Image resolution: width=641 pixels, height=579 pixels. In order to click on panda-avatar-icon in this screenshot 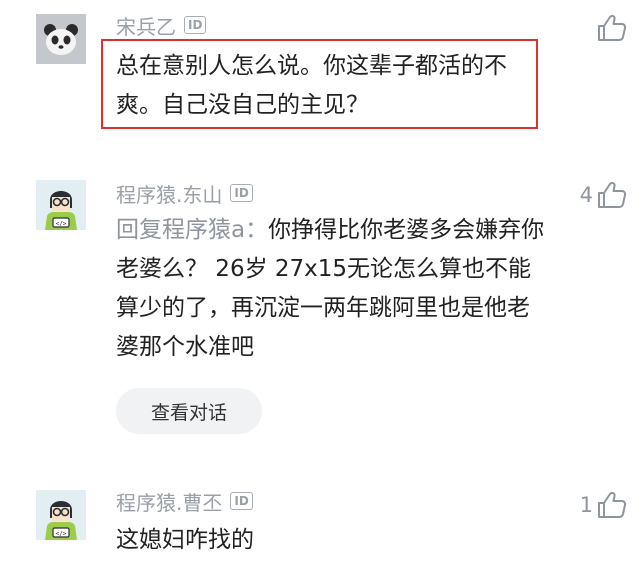, I will do `click(61, 39)`.